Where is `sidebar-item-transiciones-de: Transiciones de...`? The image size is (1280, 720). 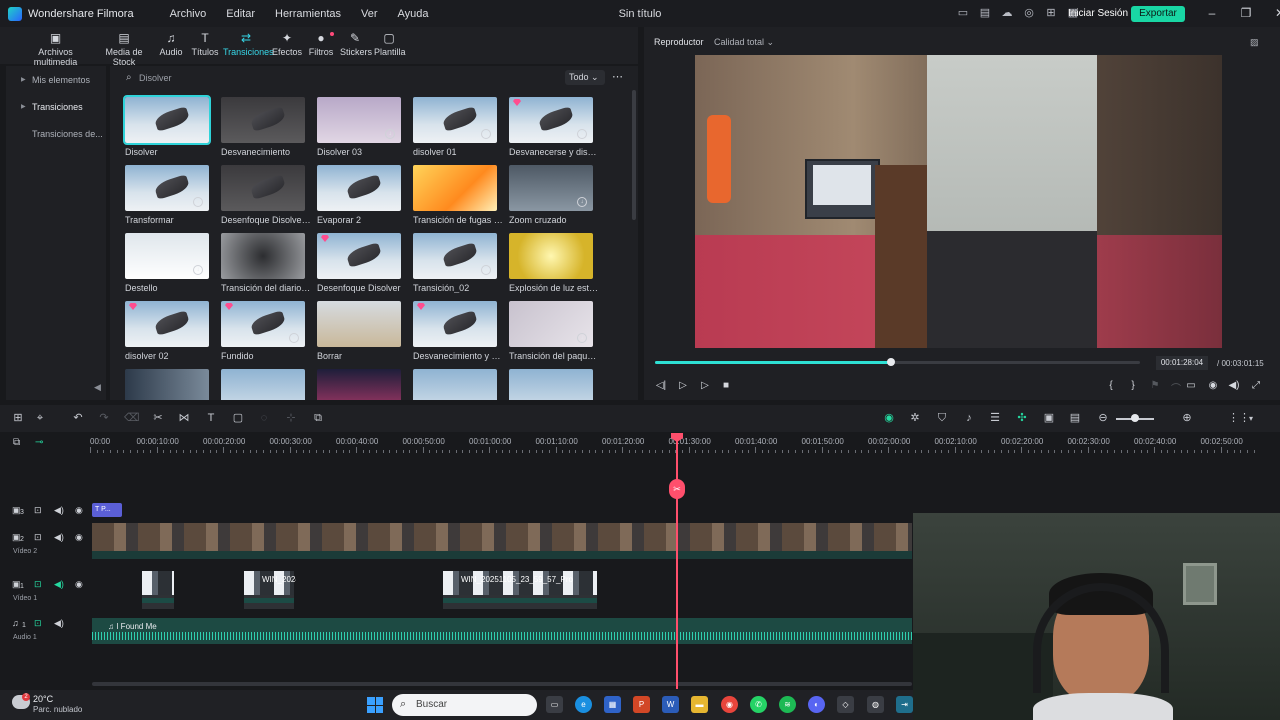 sidebar-item-transiciones-de: Transiciones de... is located at coordinates (56, 134).